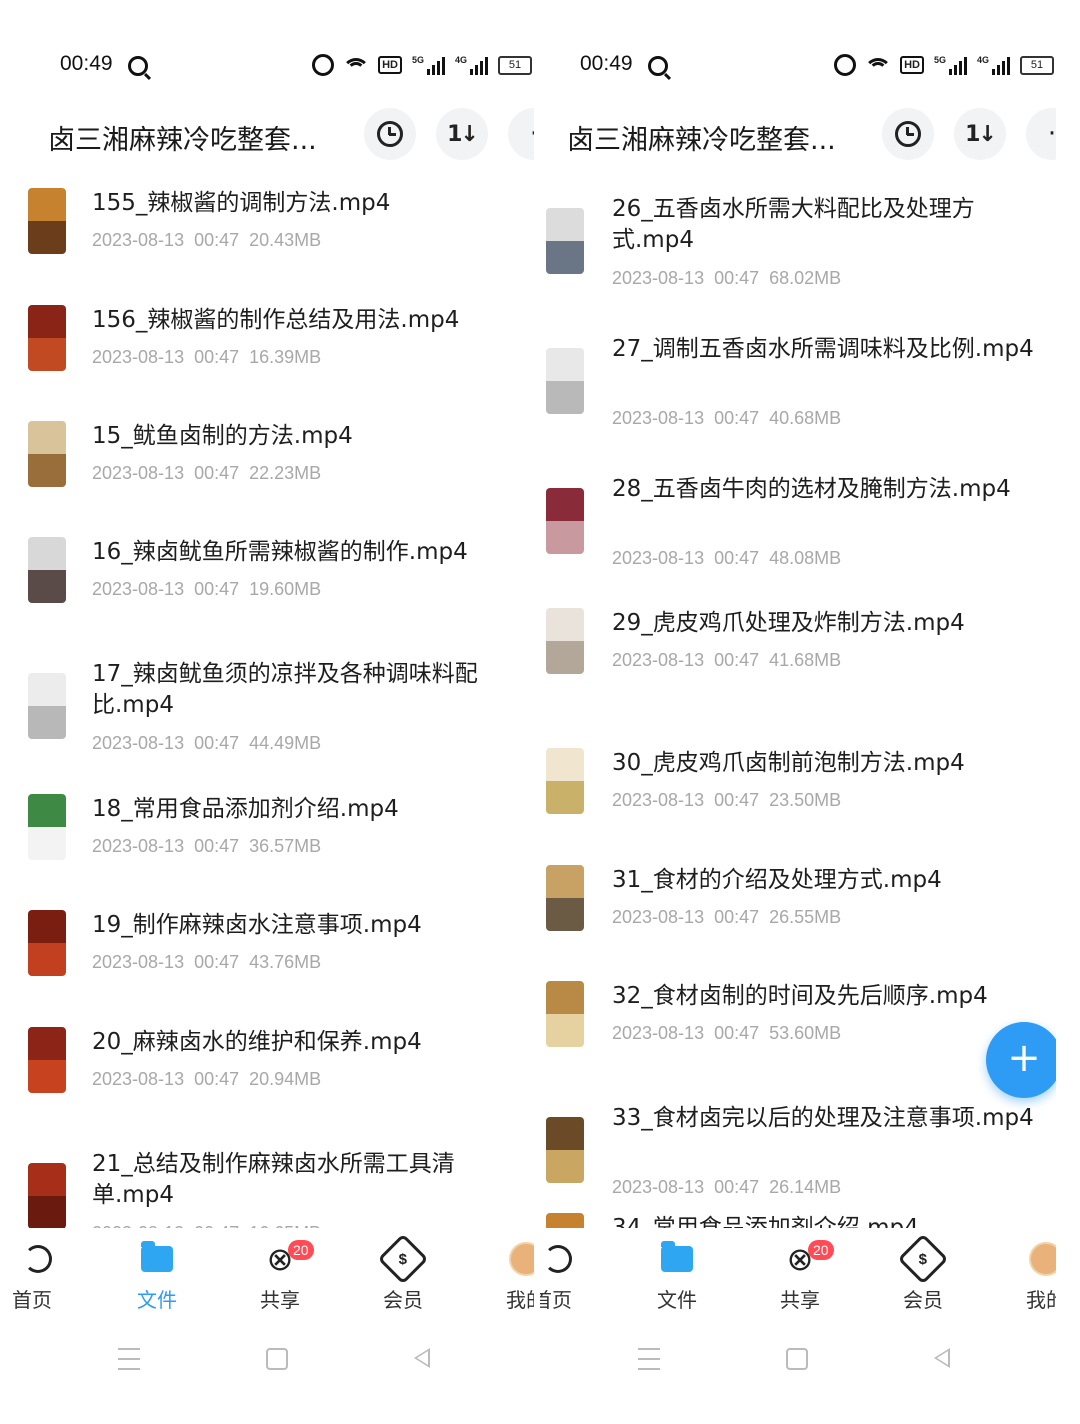  What do you see at coordinates (805, 1187) in the screenshot?
I see `file-size: 26.14MB` at bounding box center [805, 1187].